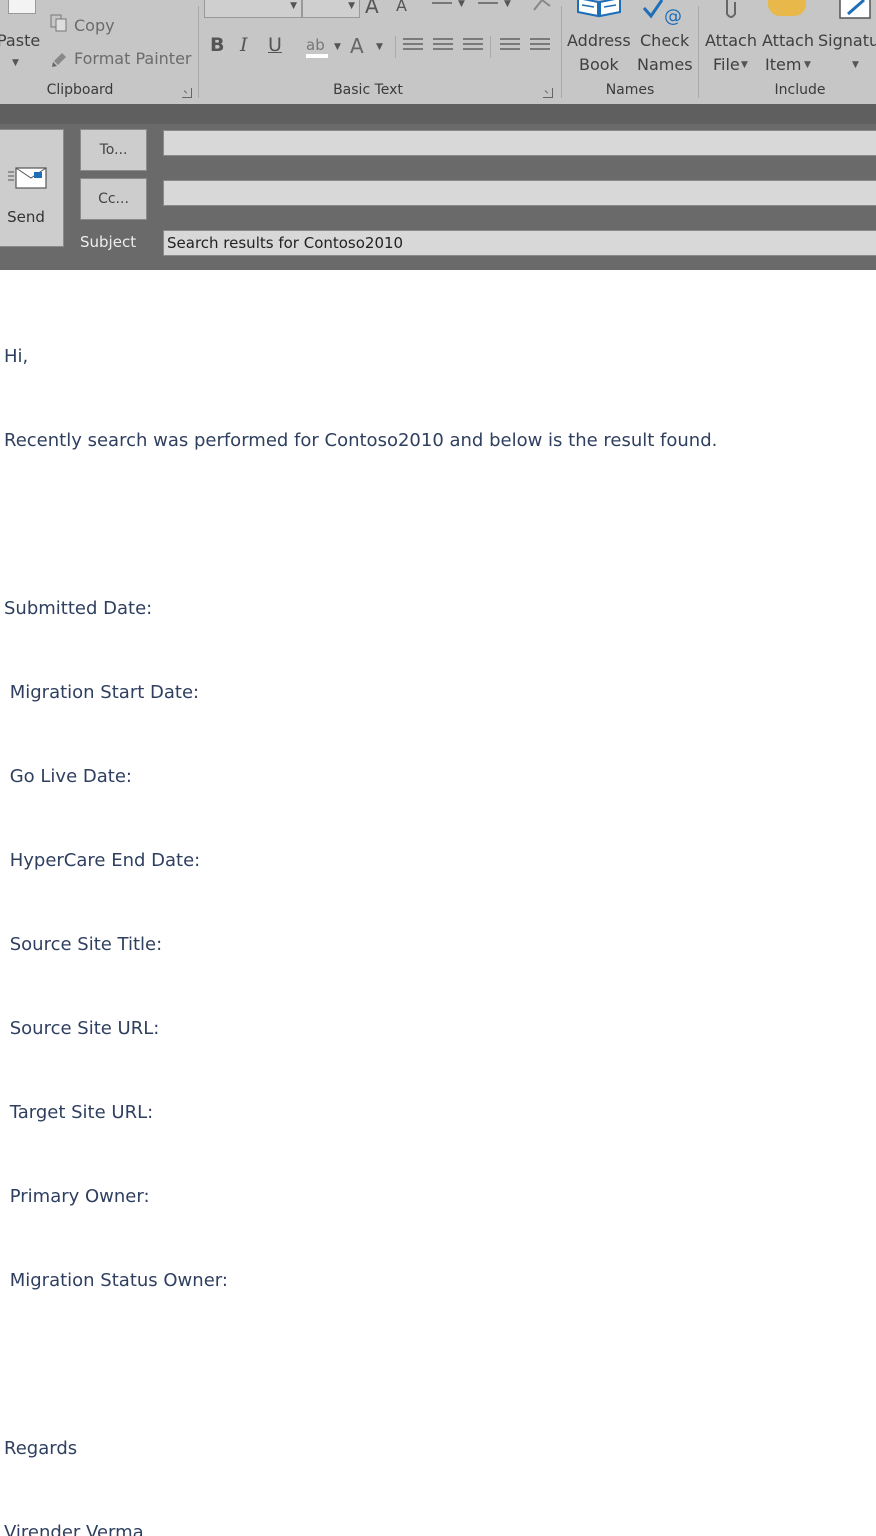 The image size is (876, 1536). Describe the element at coordinates (83, 944) in the screenshot. I see `body-line: Source Site Title:` at that location.